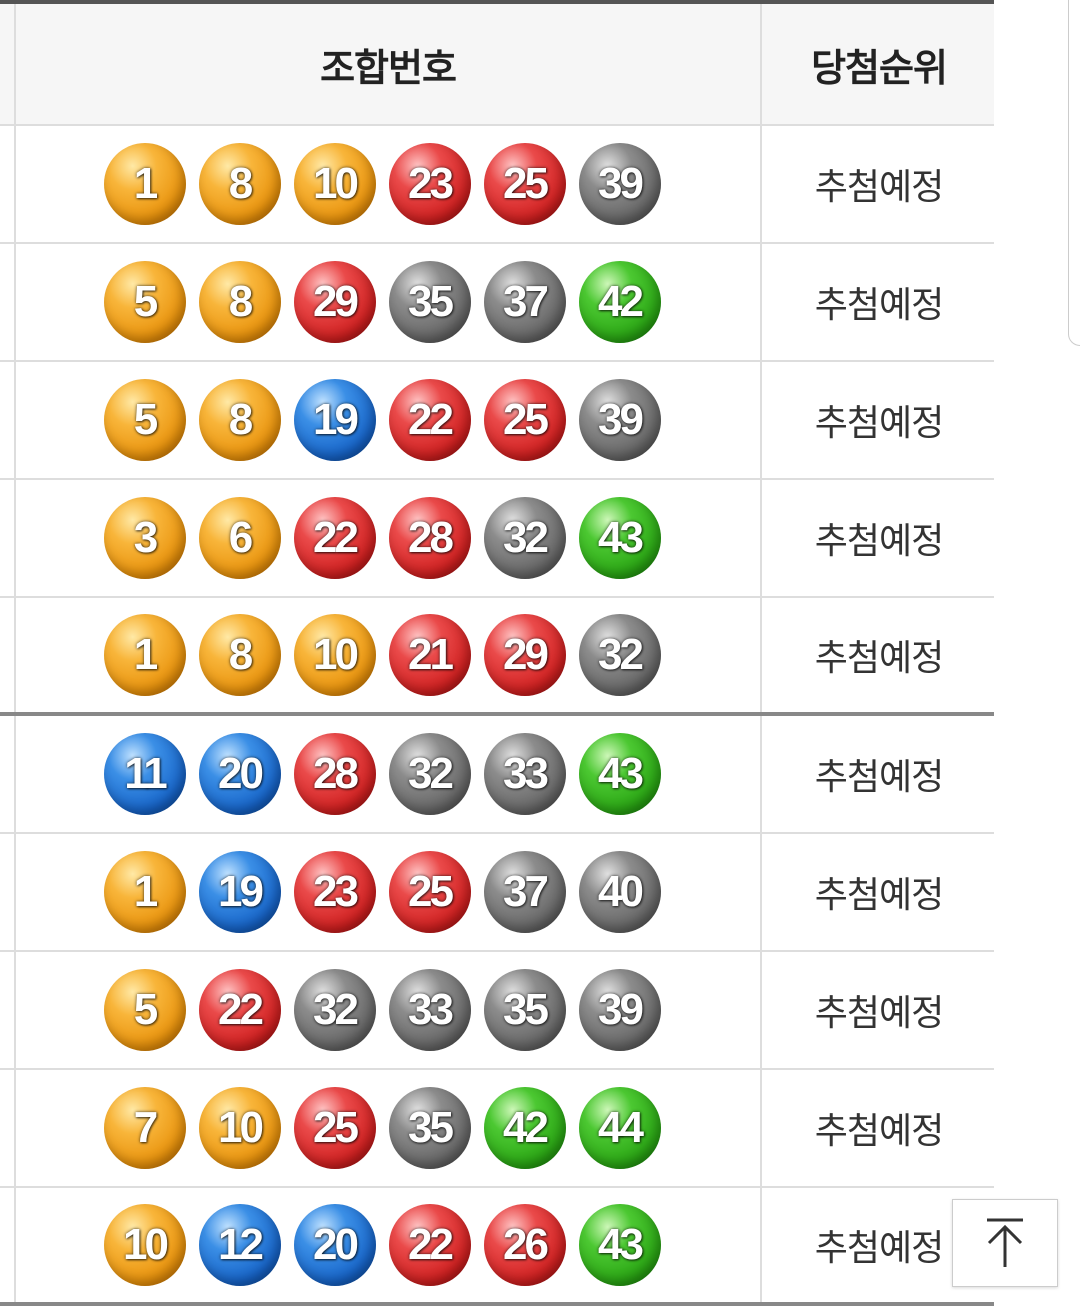  What do you see at coordinates (382, 420) in the screenshot?
I see `ball-group: 5 8 19 22 25 39` at bounding box center [382, 420].